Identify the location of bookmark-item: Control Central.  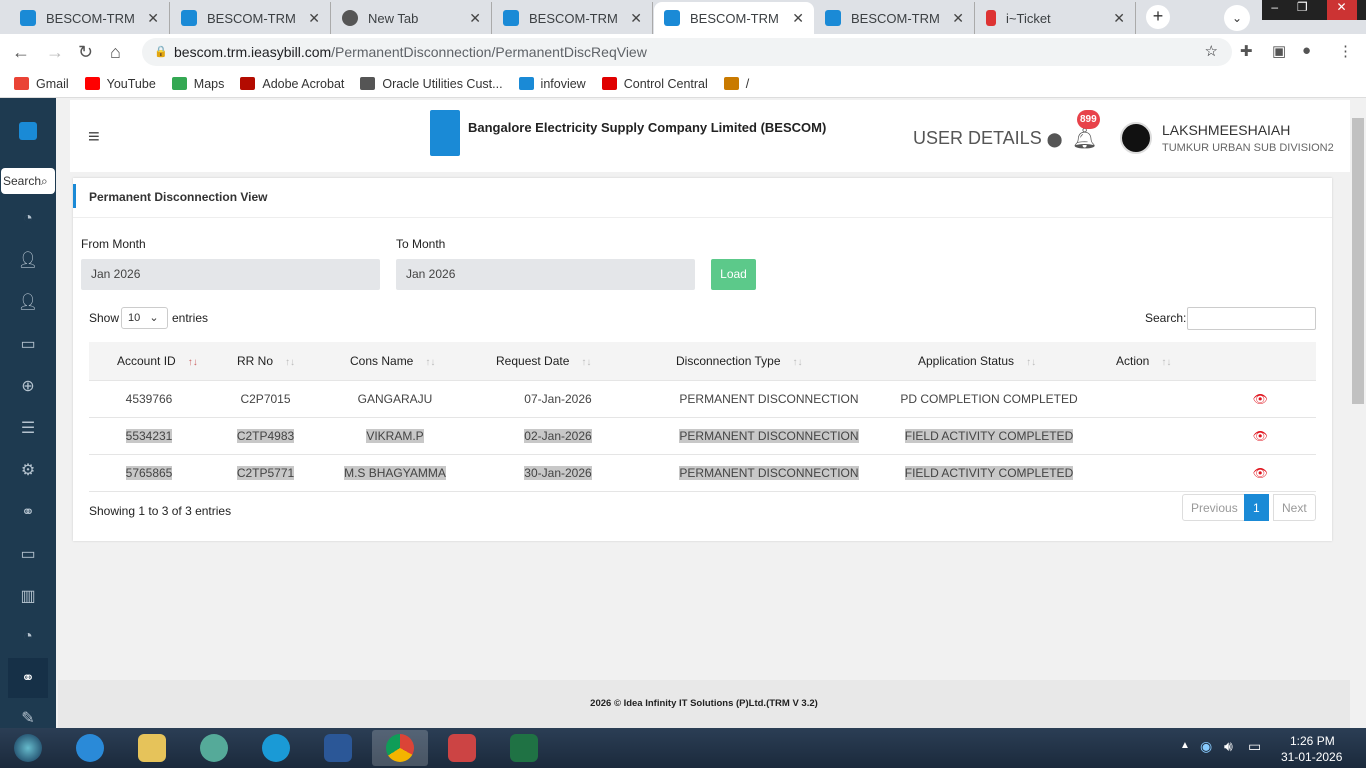
(654, 84).